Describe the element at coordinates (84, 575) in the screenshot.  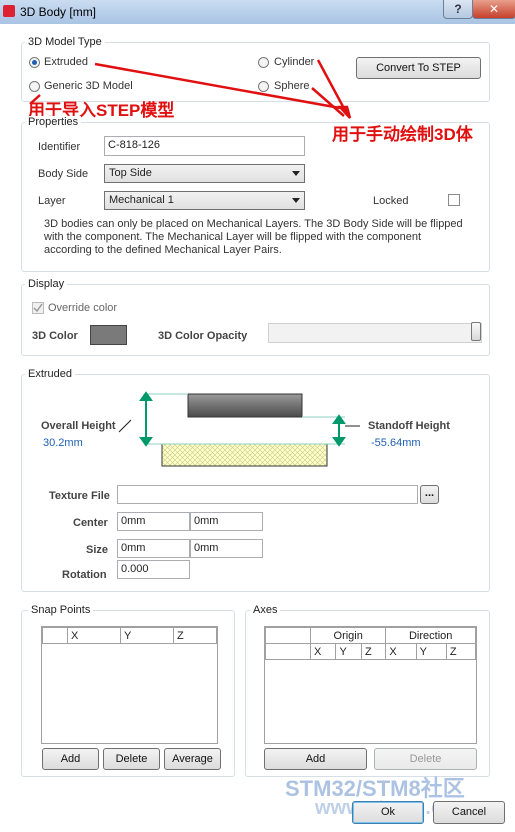
I see `rotation-label: Rotation` at that location.